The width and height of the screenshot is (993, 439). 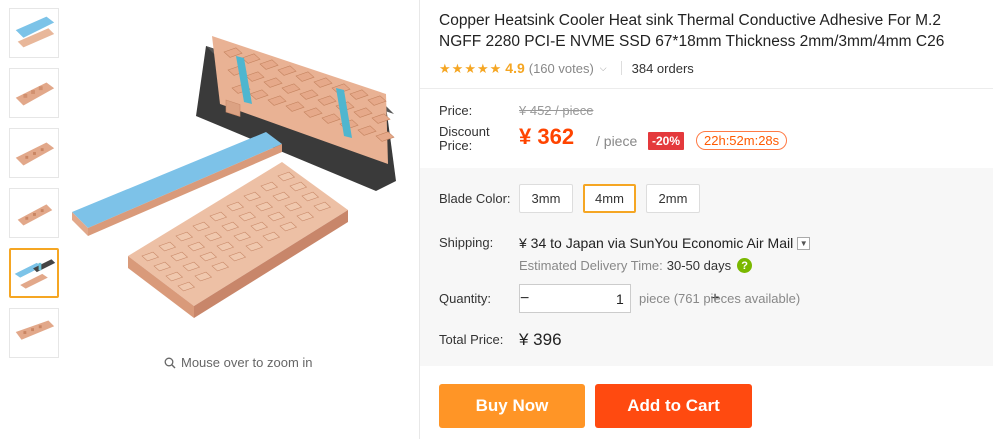 I want to click on rating-stars: ★ ★ ★ ★ ★, so click(x=470, y=68).